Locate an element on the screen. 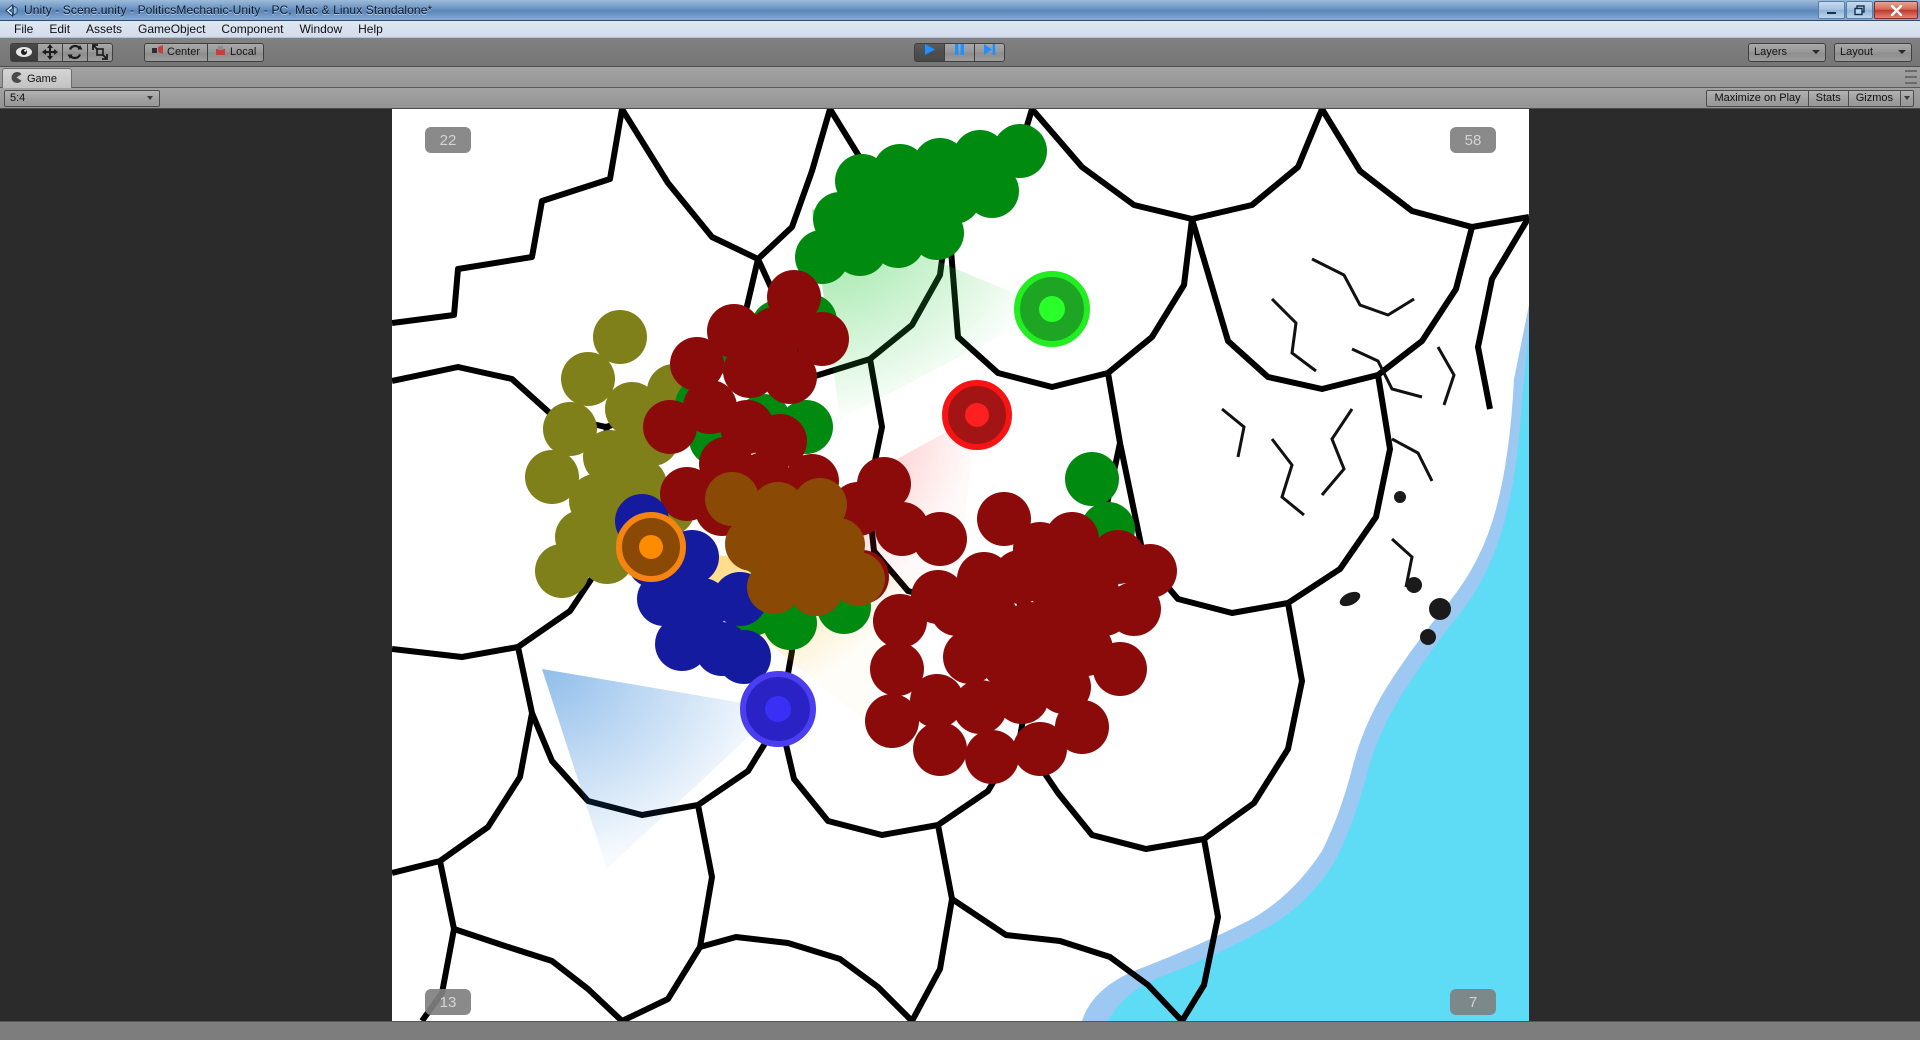 Image resolution: width=1920 pixels, height=1040 pixels. play-icon is located at coordinates (929, 52).